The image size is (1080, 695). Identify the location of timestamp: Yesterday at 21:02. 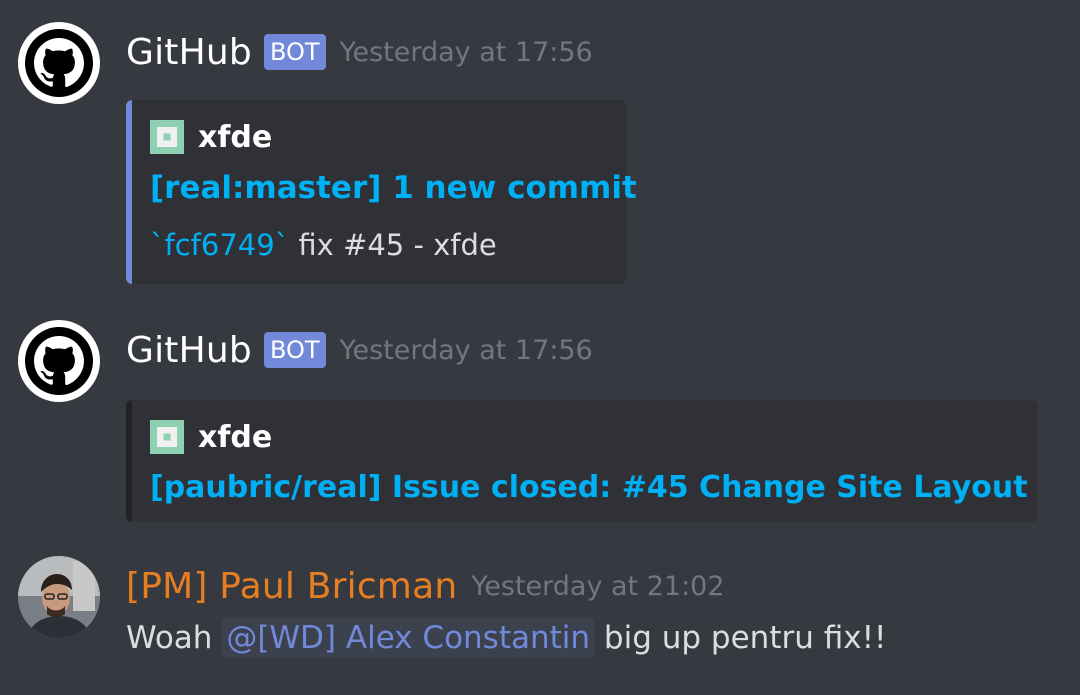
(598, 586).